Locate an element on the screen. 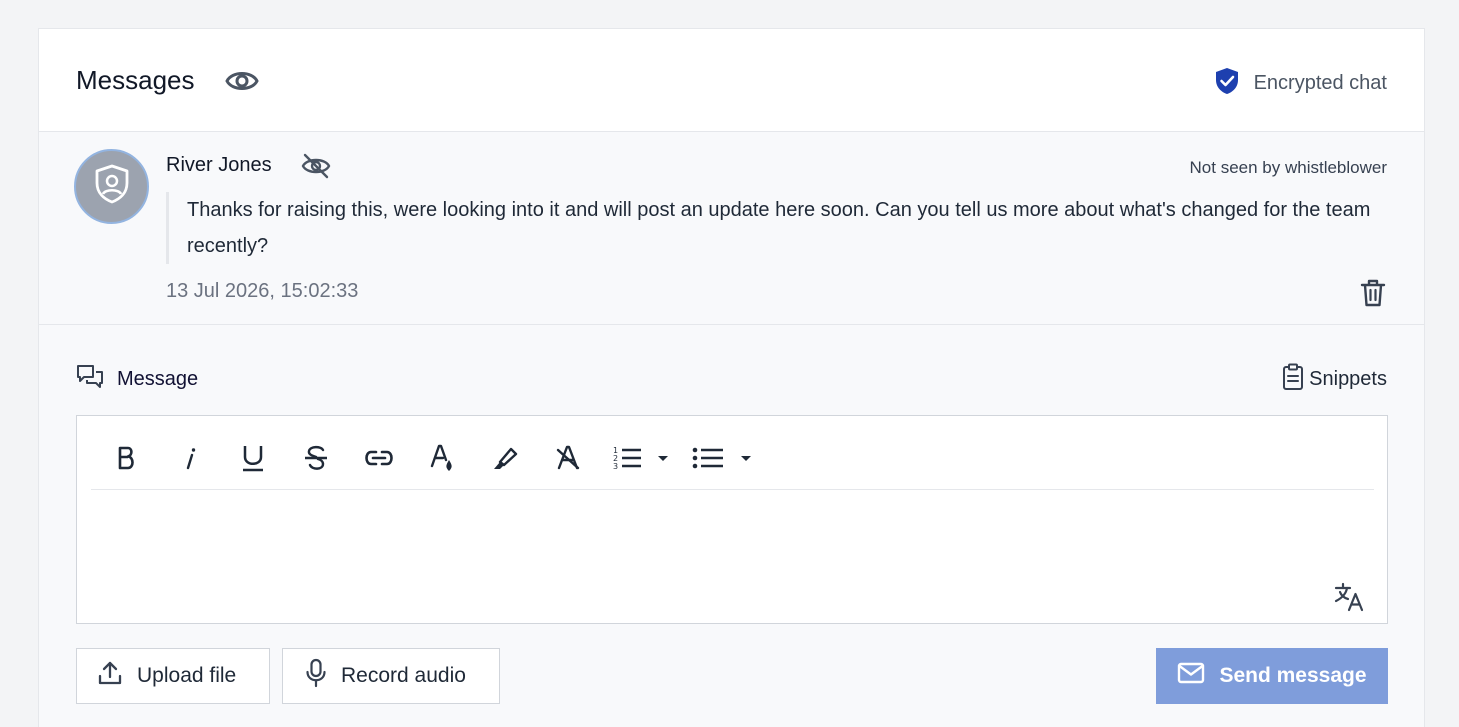  upload-file-button: Upload file is located at coordinates (173, 676).